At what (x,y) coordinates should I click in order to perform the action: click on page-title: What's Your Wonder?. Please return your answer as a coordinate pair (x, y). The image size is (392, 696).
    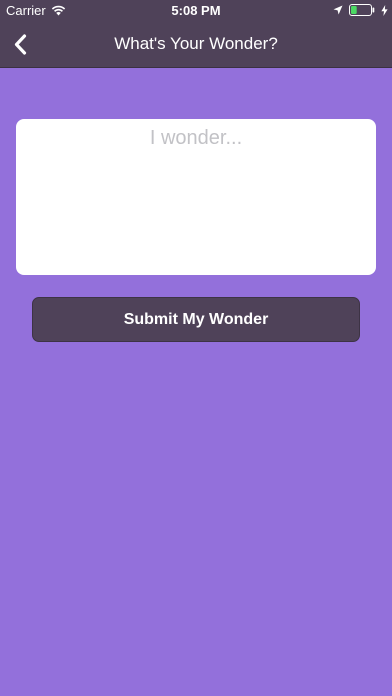
    Looking at the image, I should click on (196, 43).